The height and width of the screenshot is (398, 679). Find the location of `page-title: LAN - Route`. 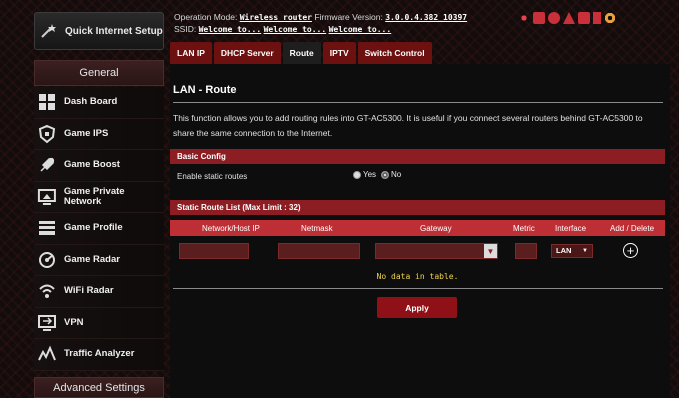

page-title: LAN - Route is located at coordinates (205, 90).